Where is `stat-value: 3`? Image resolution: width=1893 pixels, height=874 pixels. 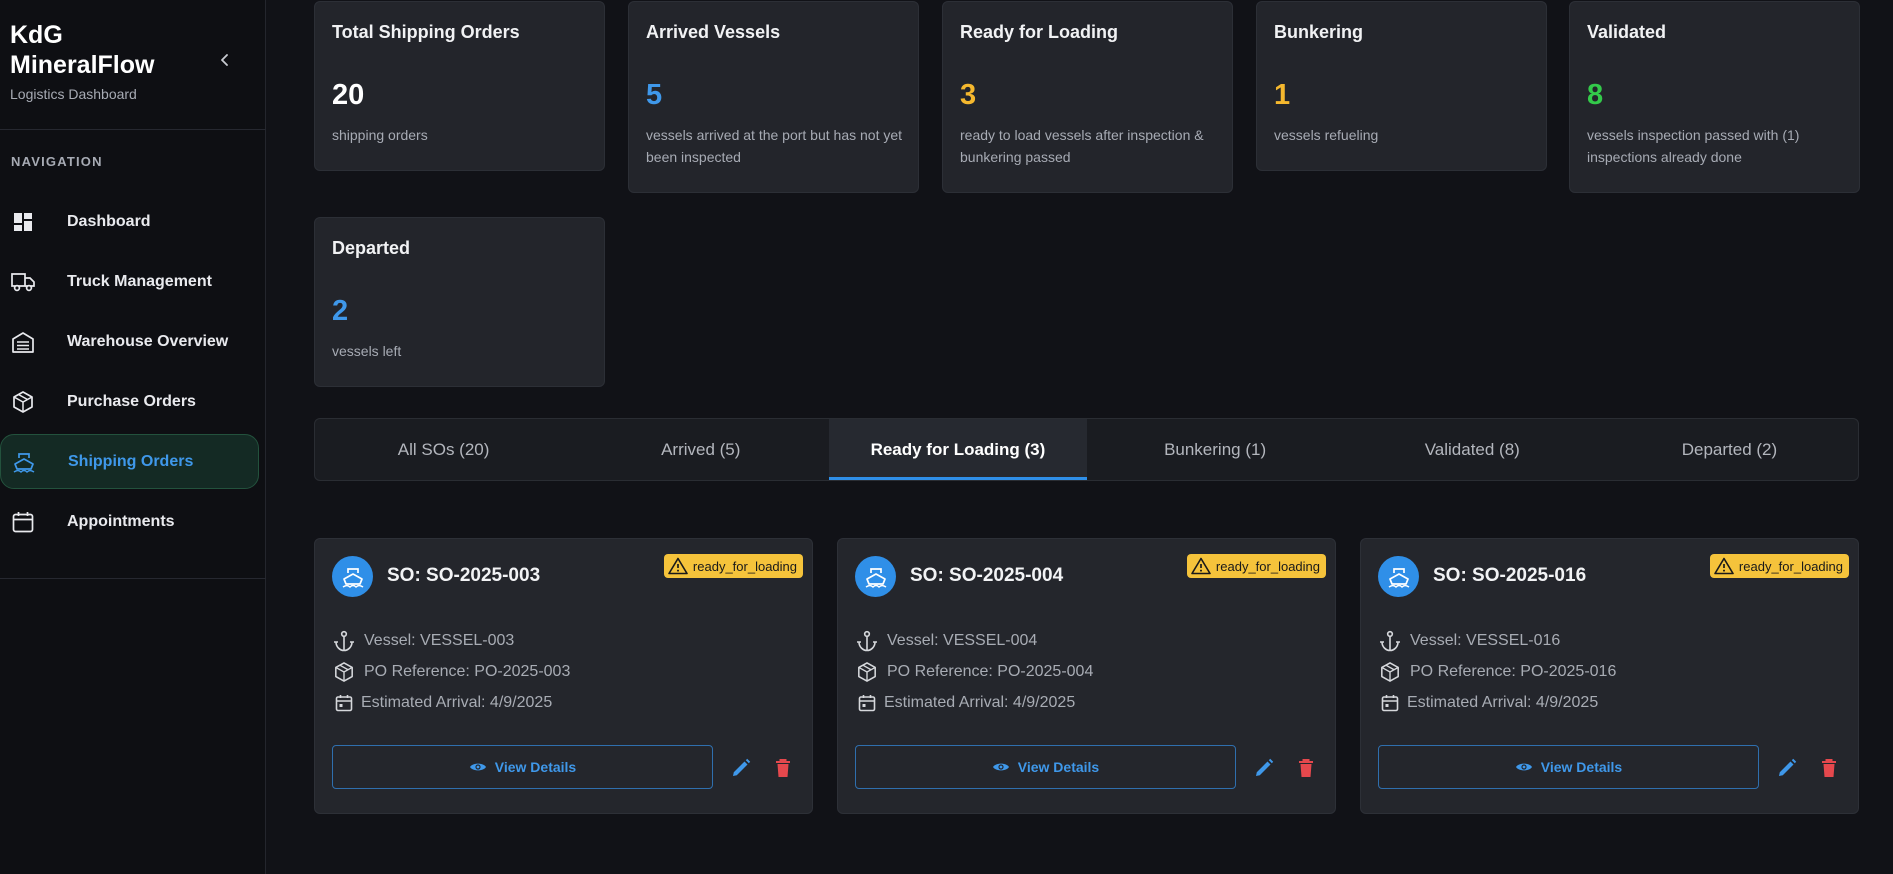
stat-value: 3 is located at coordinates (968, 95).